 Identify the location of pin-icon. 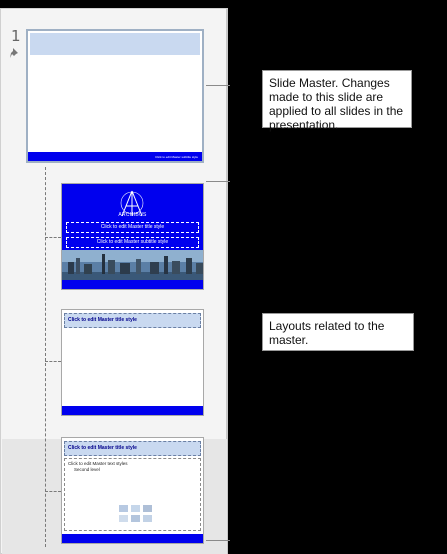
(15, 53).